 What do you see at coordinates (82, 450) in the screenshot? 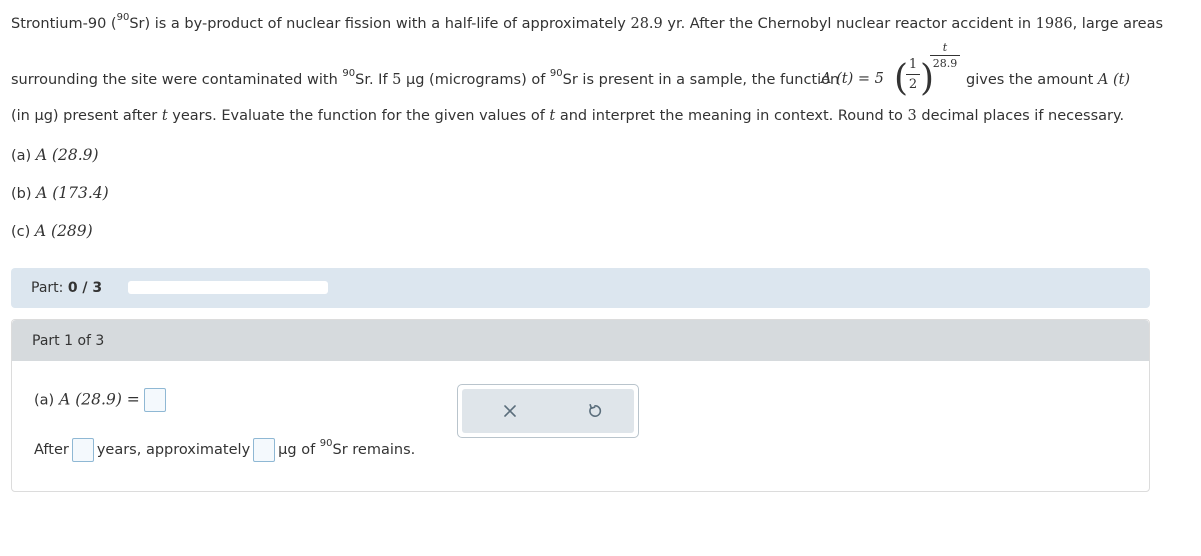
I see `years-input` at bounding box center [82, 450].